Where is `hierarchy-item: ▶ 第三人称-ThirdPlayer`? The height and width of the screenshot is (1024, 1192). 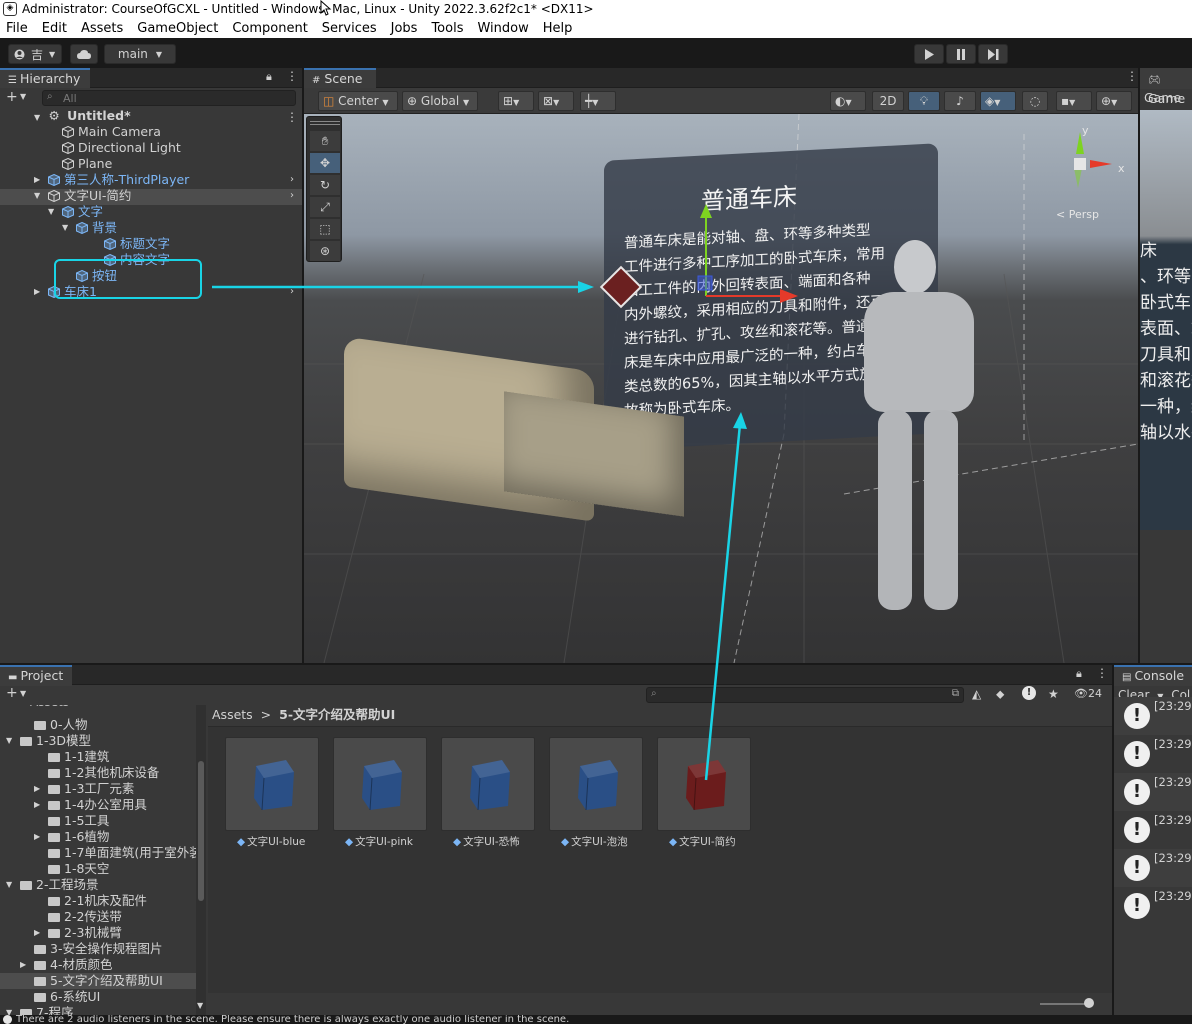 hierarchy-item: ▶ 第三人称-ThirdPlayer is located at coordinates (111, 180).